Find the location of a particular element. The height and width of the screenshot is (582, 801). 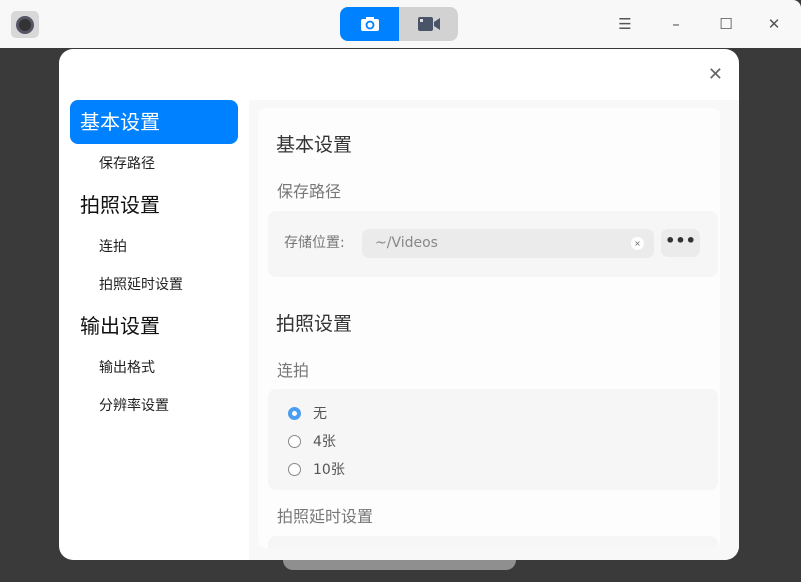

photo-mode-button is located at coordinates (369, 24).